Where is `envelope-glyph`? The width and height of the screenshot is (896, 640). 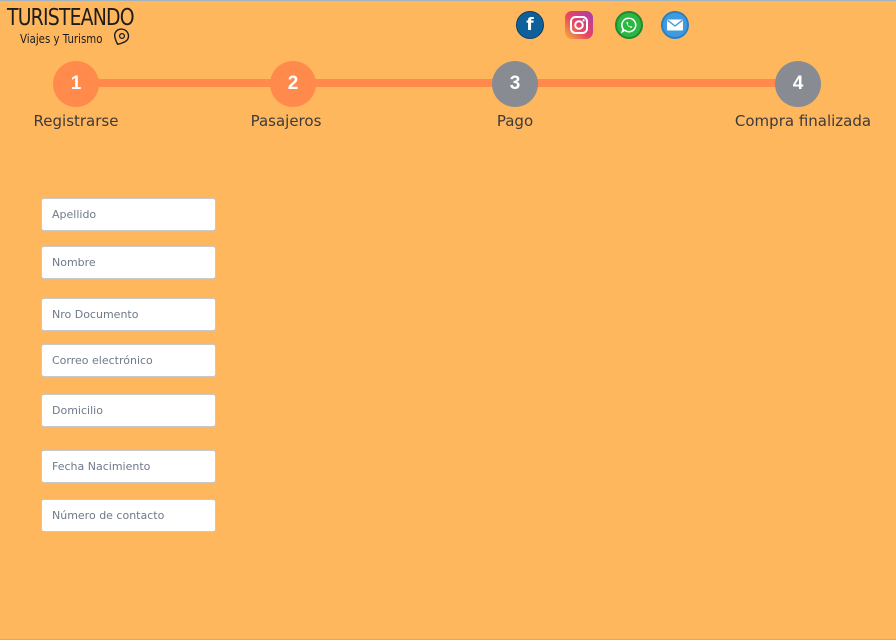
envelope-glyph is located at coordinates (675, 25).